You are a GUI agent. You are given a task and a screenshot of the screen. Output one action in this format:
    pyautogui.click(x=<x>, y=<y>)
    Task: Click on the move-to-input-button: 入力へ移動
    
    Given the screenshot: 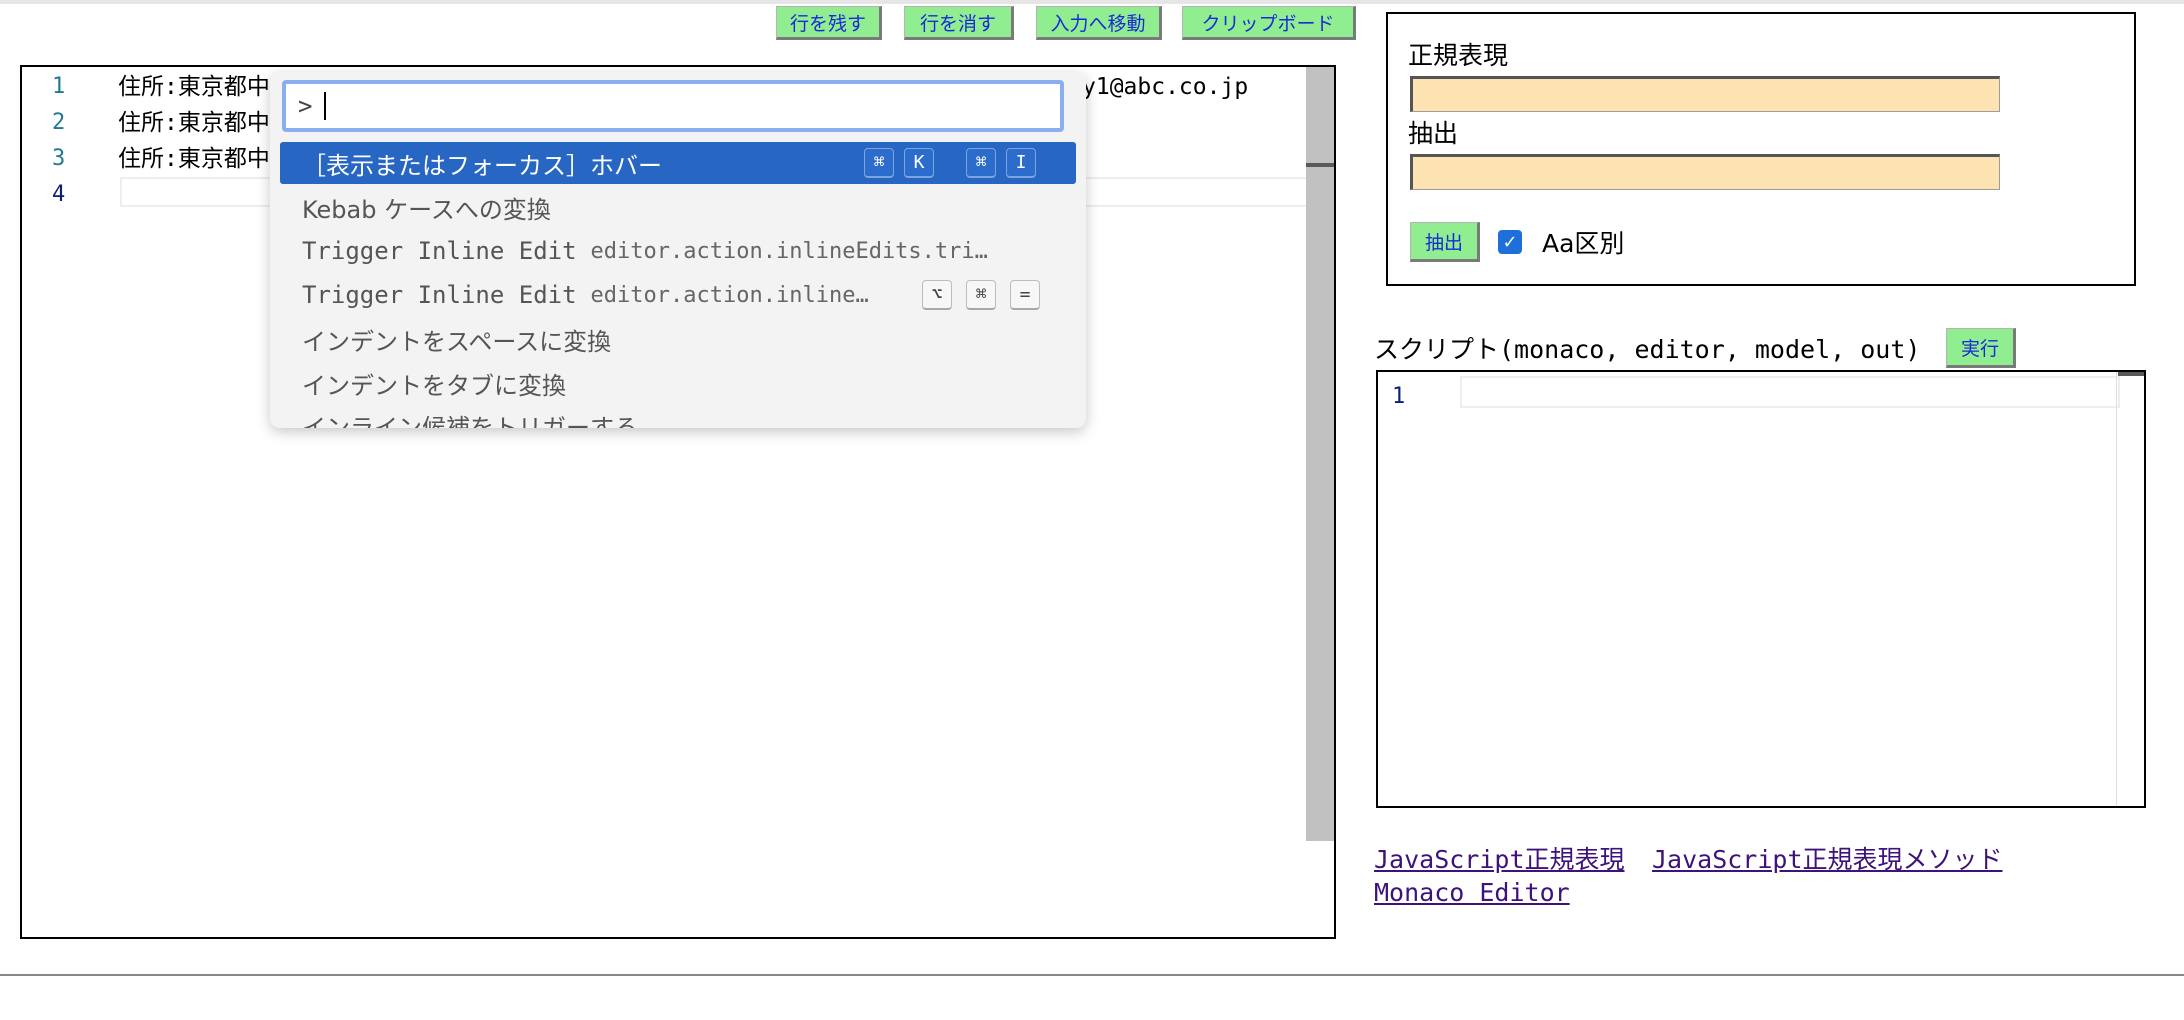 What is the action you would take?
    pyautogui.click(x=1099, y=23)
    